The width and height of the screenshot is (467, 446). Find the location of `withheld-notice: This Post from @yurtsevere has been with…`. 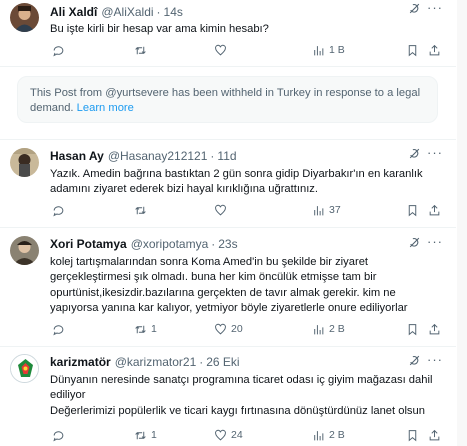

withheld-notice: This Post from @yurtsevere has been with… is located at coordinates (227, 99).